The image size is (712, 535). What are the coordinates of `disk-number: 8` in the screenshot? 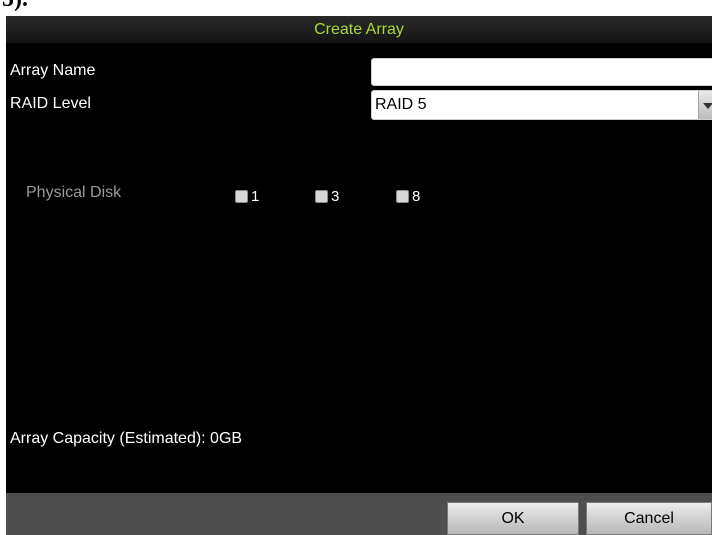 It's located at (416, 196).